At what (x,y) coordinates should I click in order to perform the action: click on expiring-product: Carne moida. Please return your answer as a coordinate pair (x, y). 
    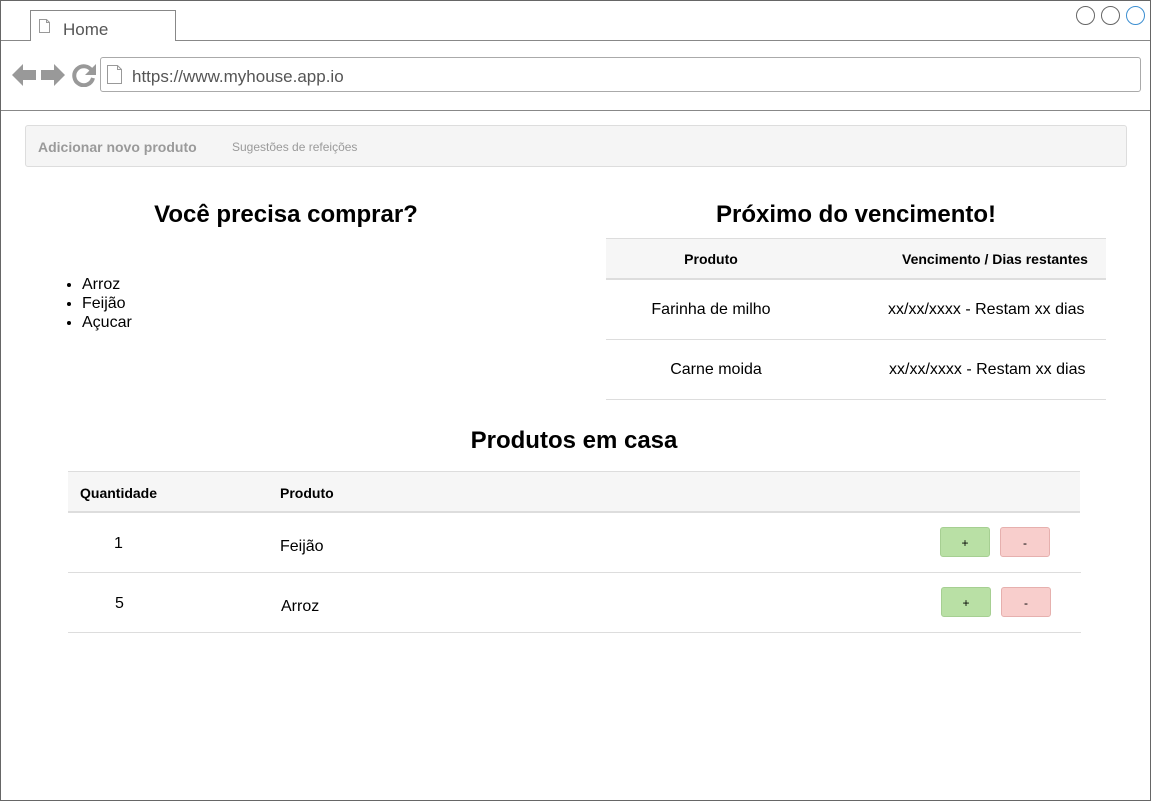
    Looking at the image, I should click on (716, 369).